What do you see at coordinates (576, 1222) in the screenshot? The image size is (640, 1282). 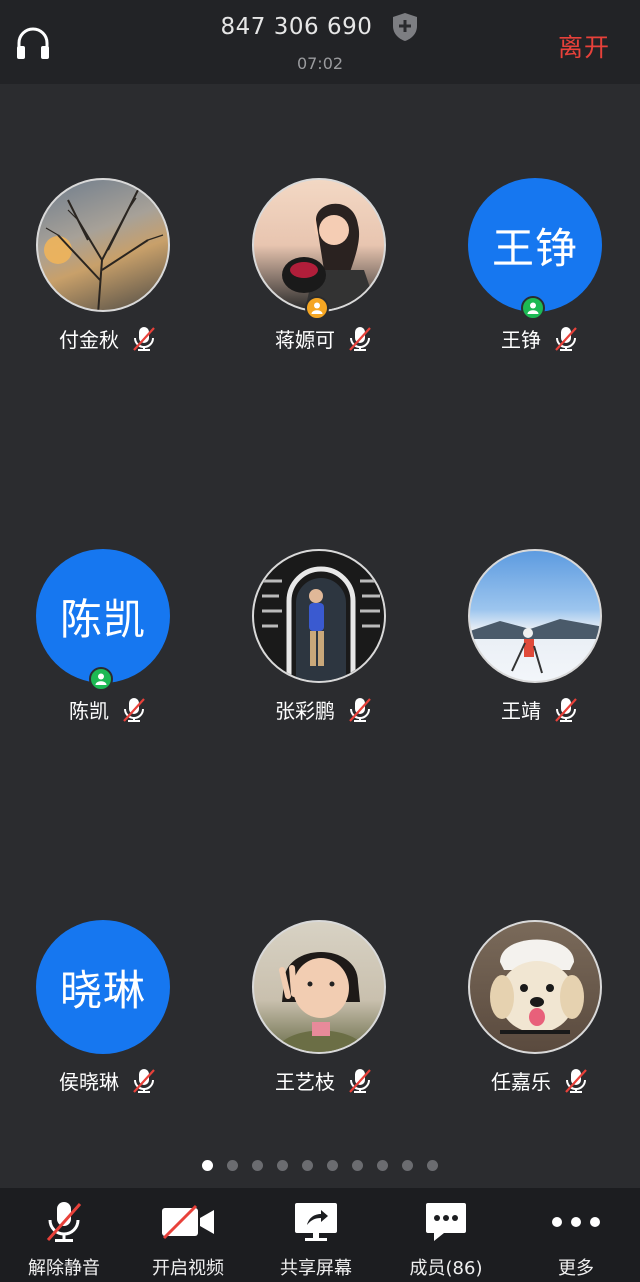 I see `more-dots-icon` at bounding box center [576, 1222].